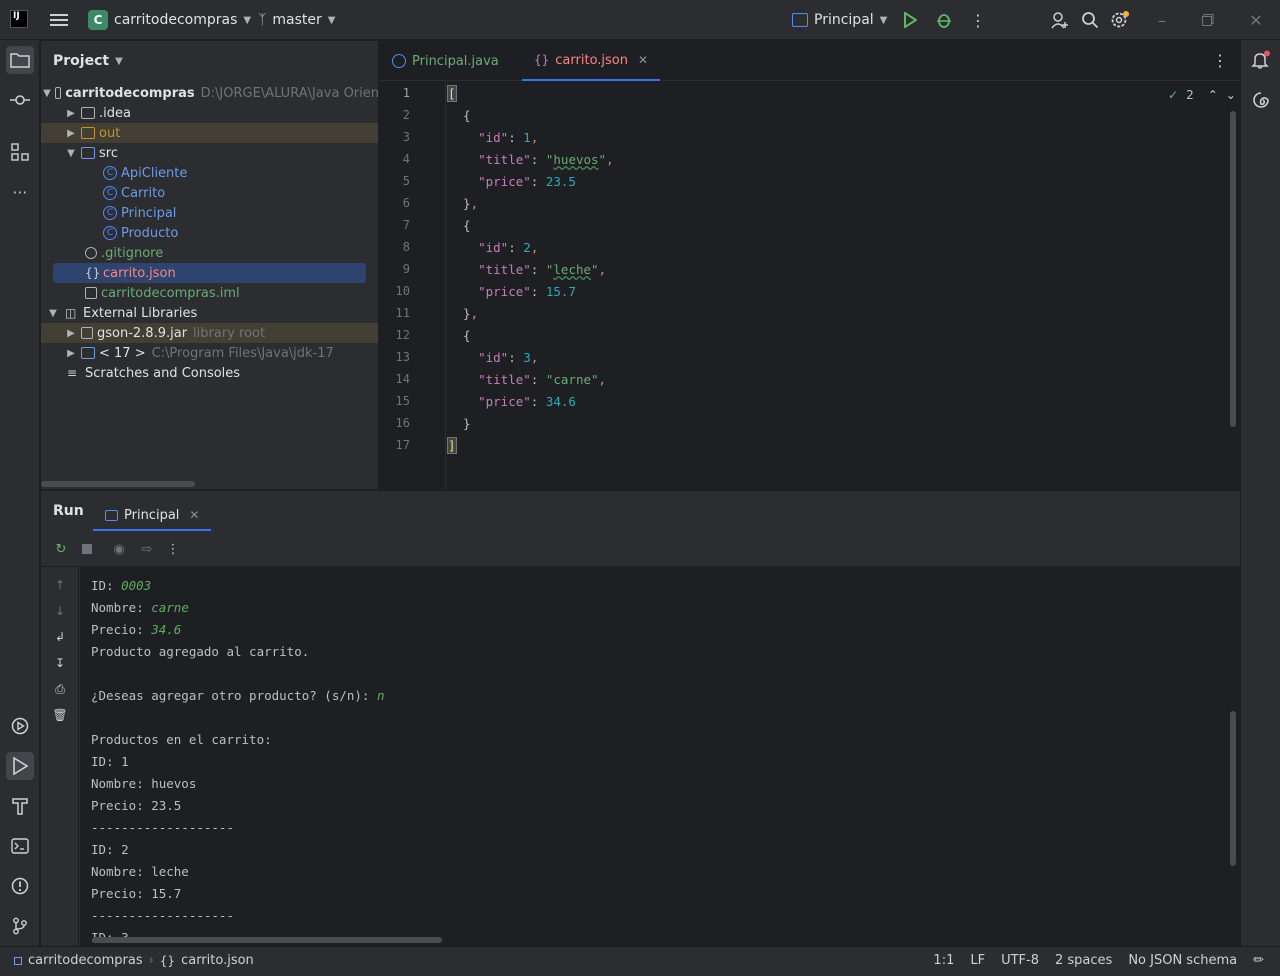 This screenshot has height=976, width=1280. Describe the element at coordinates (459, 424) in the screenshot. I see `code-line: }` at that location.